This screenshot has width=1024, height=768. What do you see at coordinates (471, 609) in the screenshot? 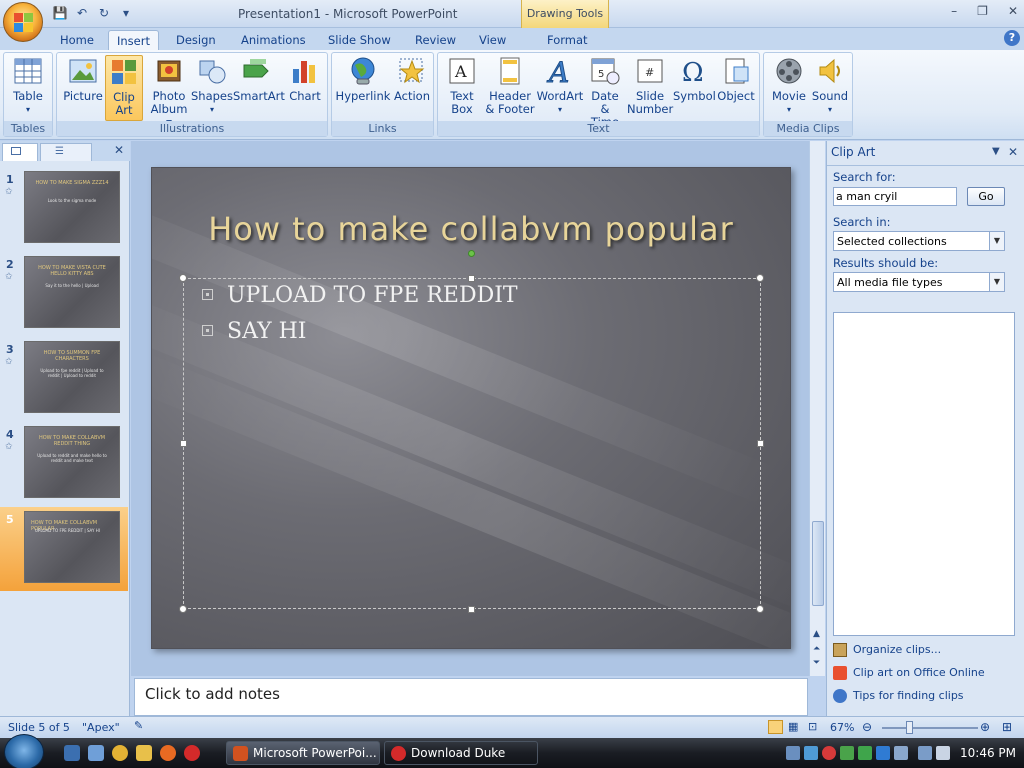
I see `resize-handle-bottom` at bounding box center [471, 609].